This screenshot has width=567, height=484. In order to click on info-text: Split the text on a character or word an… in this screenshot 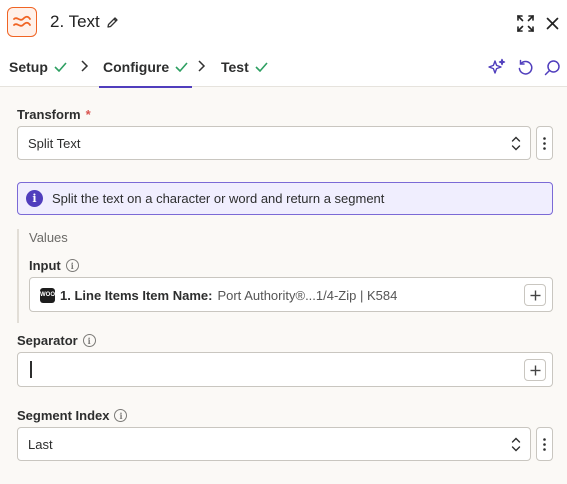, I will do `click(218, 198)`.